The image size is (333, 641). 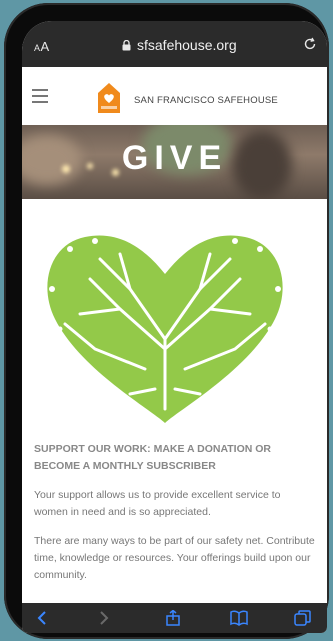 What do you see at coordinates (43, 618) in the screenshot?
I see `back-icon` at bounding box center [43, 618].